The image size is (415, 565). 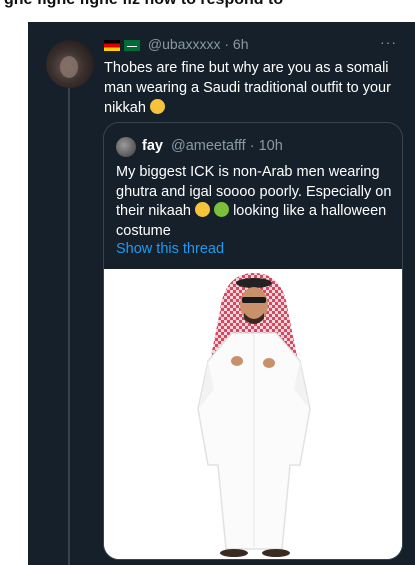 I want to click on quoted-avatar, so click(x=126, y=147).